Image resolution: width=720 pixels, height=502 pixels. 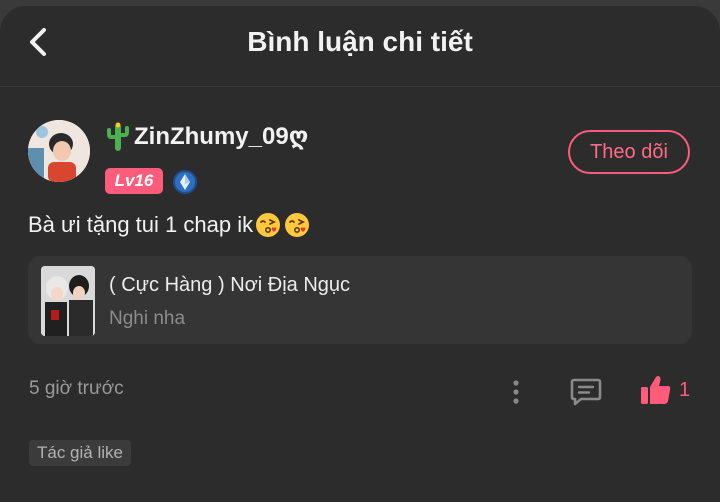 I want to click on username-row: ZinZhumy_09ღ, so click(x=207, y=136).